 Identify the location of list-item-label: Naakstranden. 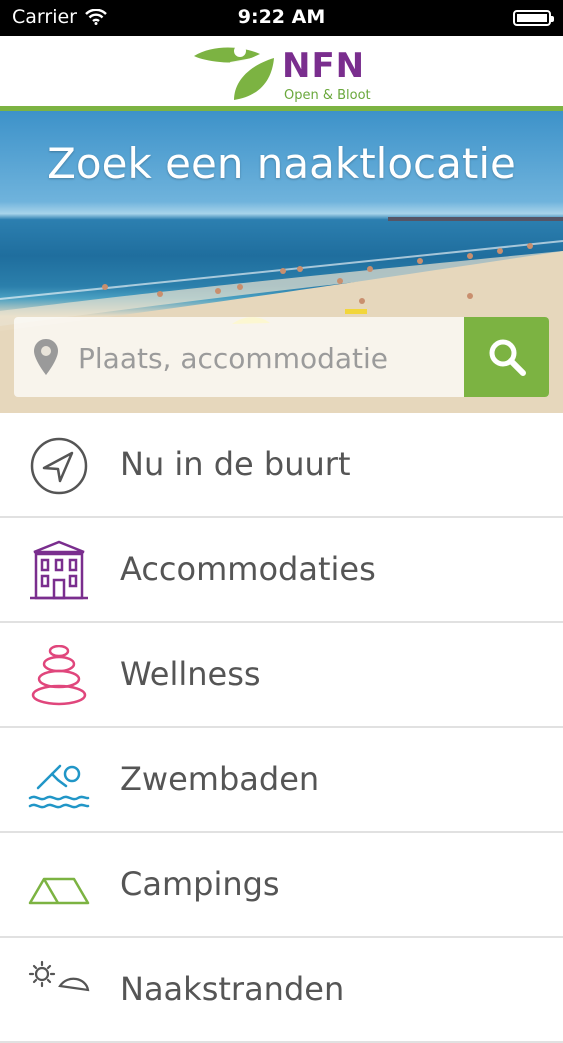
(232, 989).